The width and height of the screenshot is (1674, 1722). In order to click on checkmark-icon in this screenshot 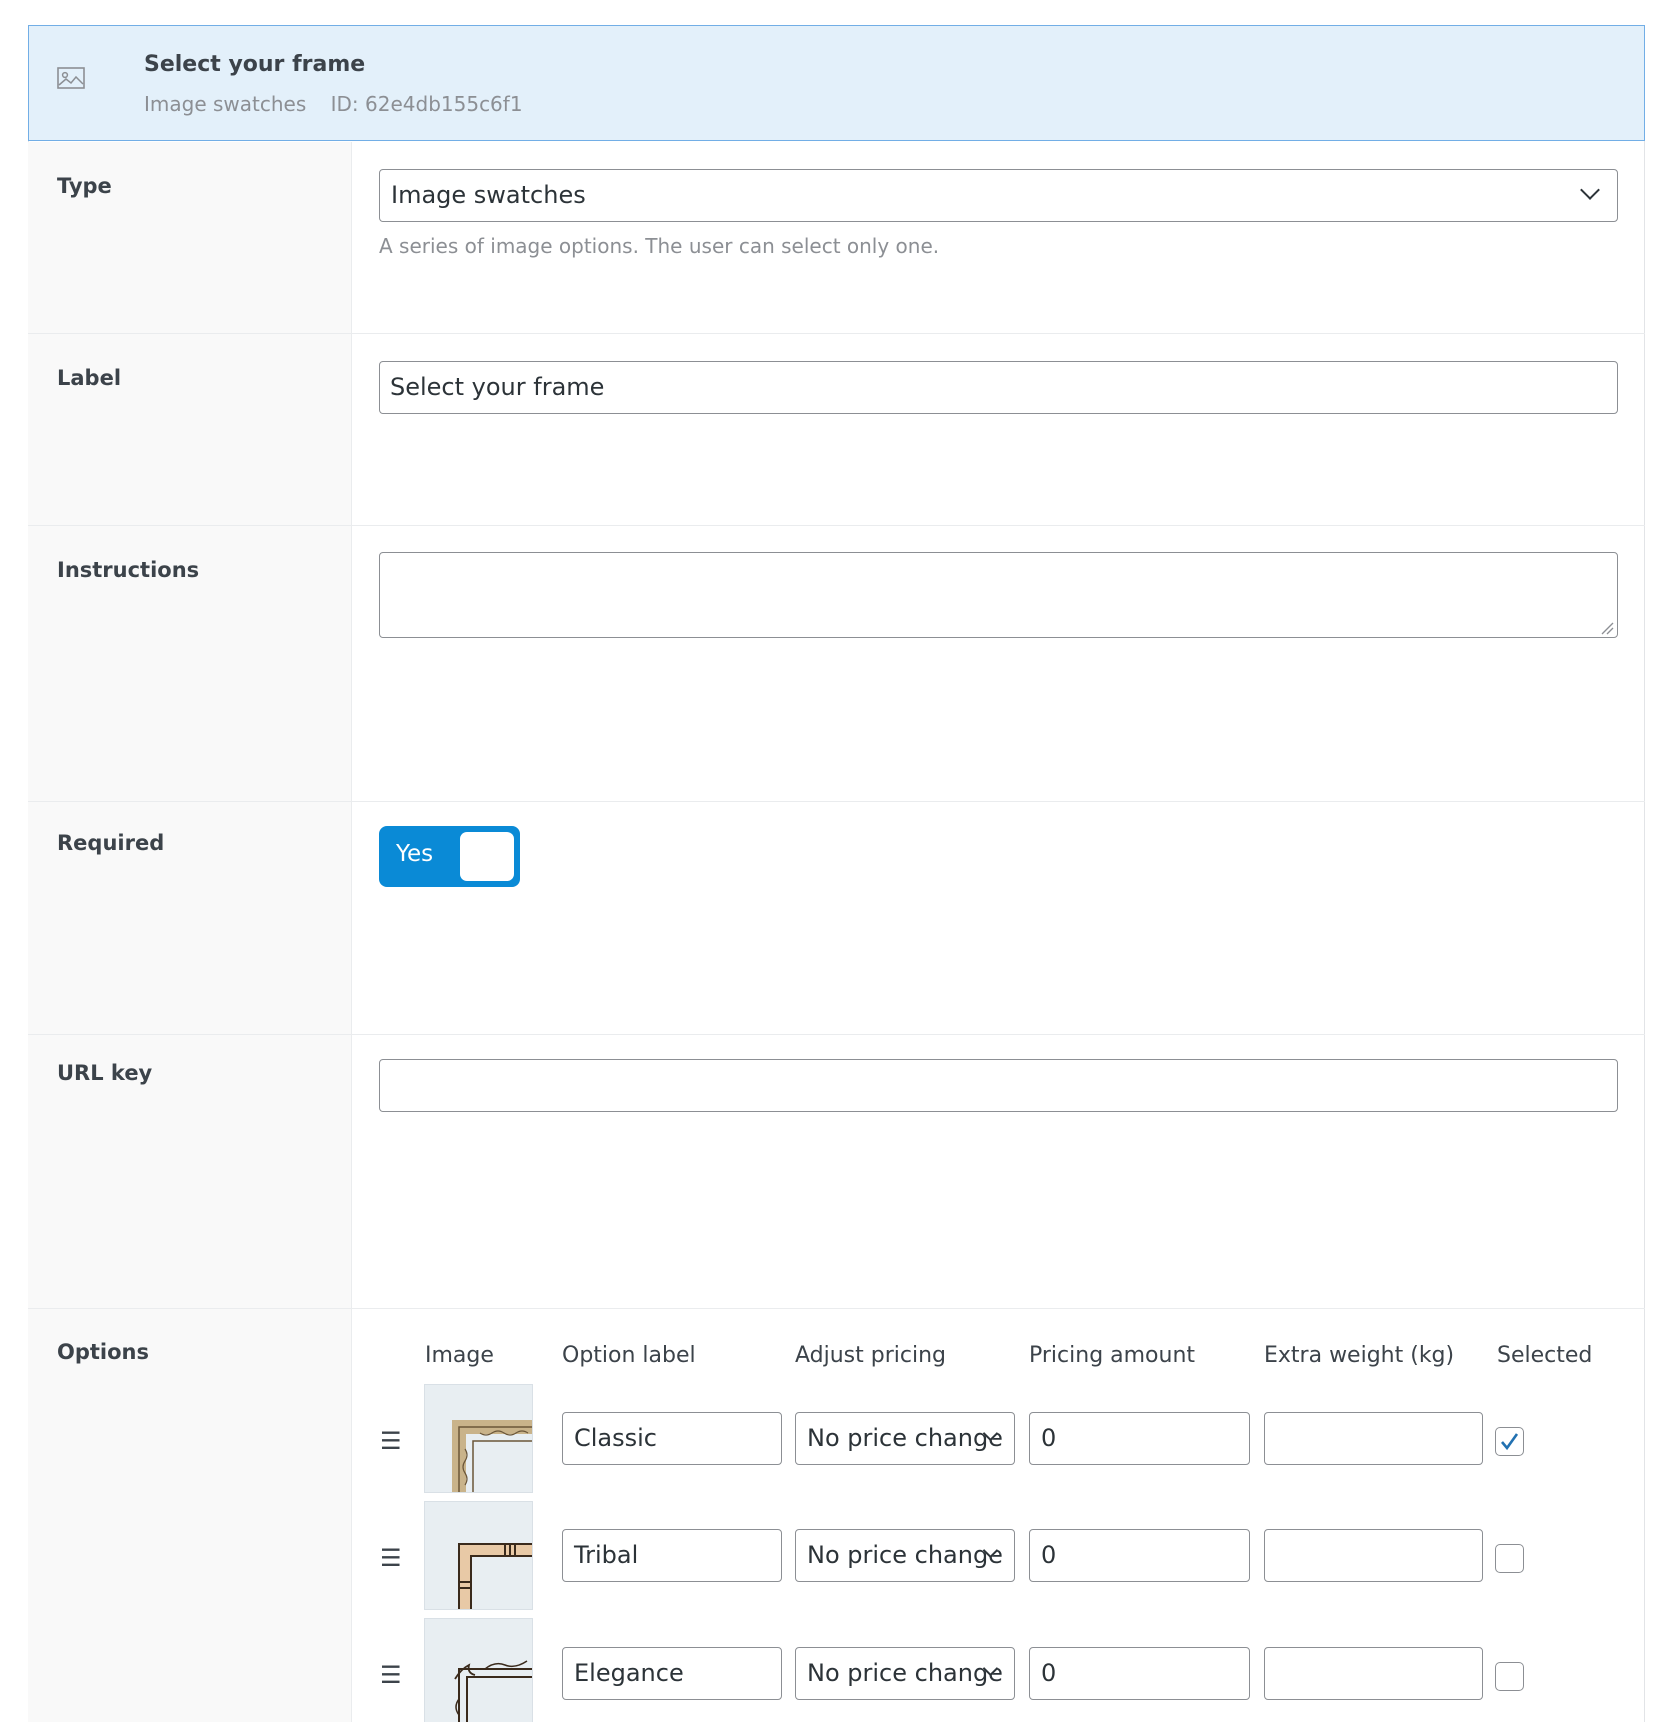, I will do `click(1510, 1442)`.